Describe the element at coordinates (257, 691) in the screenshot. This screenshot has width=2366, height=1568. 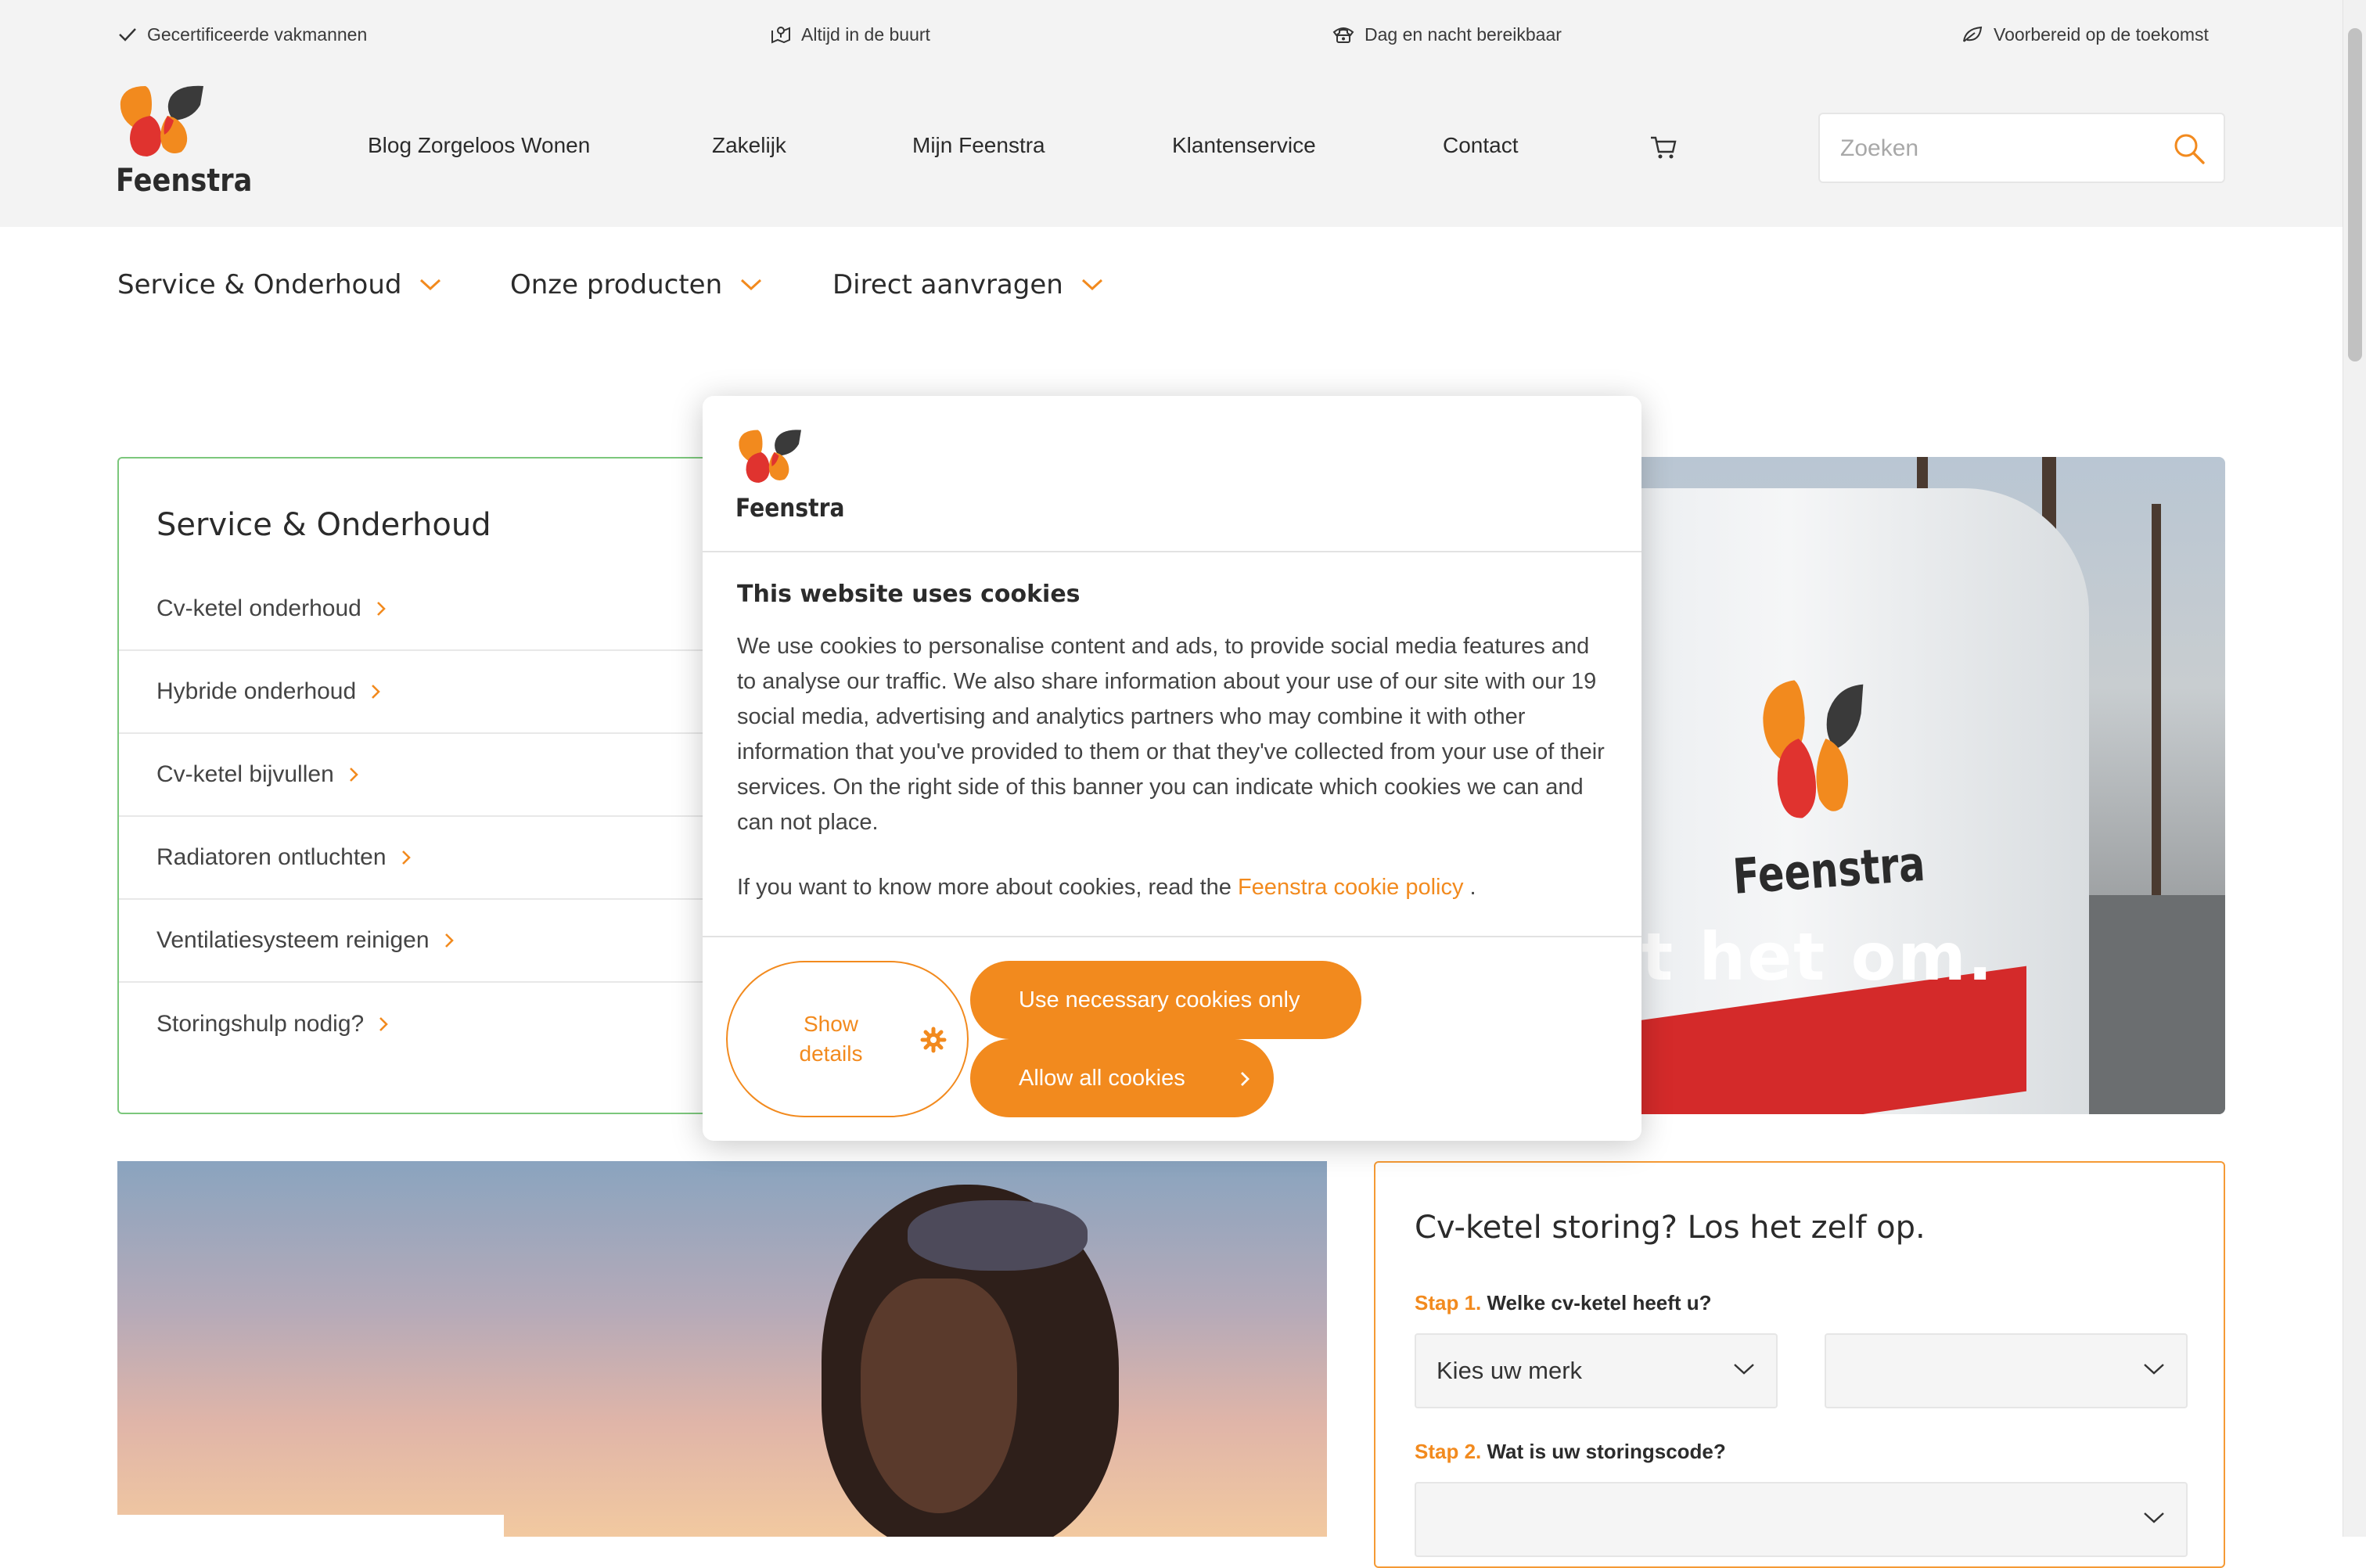
I see `service-item-label: Hybride onderhoud` at that location.